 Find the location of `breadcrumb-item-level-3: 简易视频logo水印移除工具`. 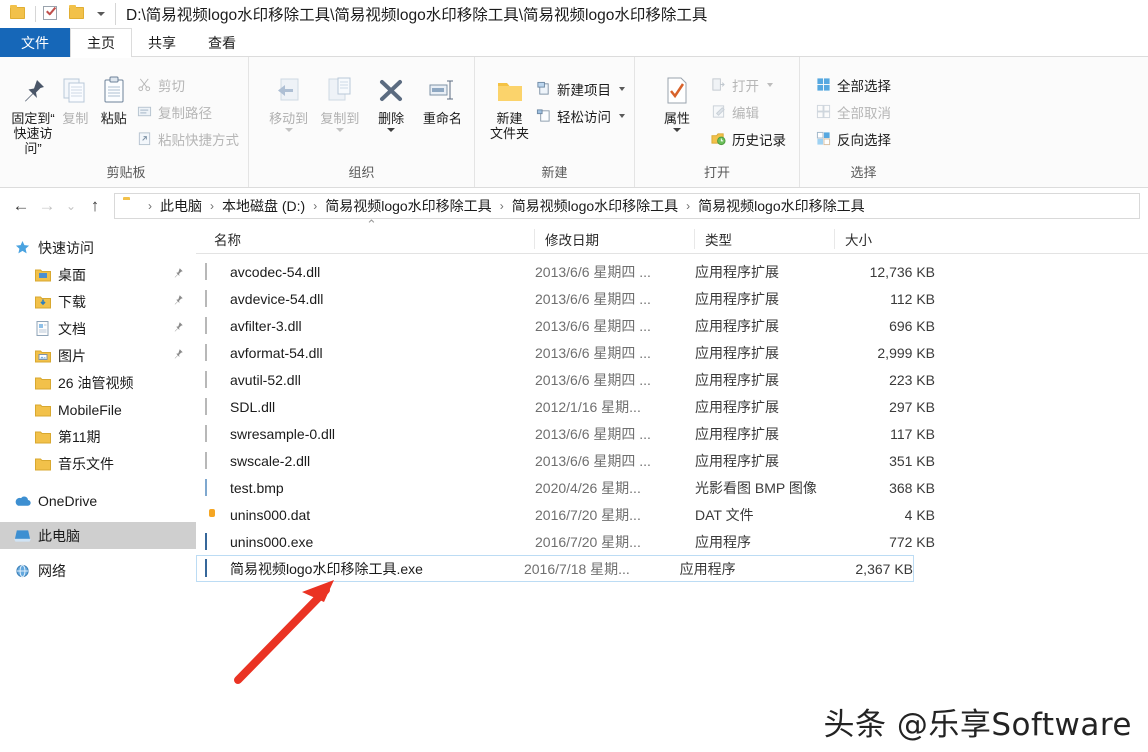

breadcrumb-item-level-3: 简易视频logo水印移除工具 is located at coordinates (781, 206).